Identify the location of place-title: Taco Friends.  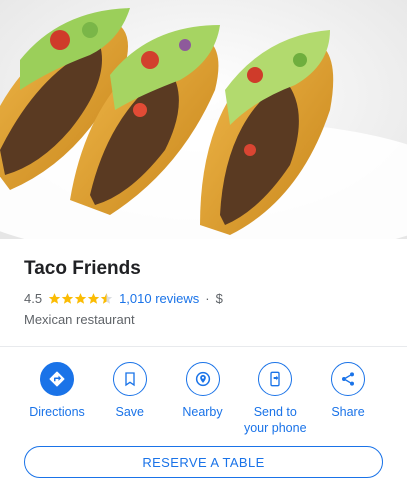
(82, 268).